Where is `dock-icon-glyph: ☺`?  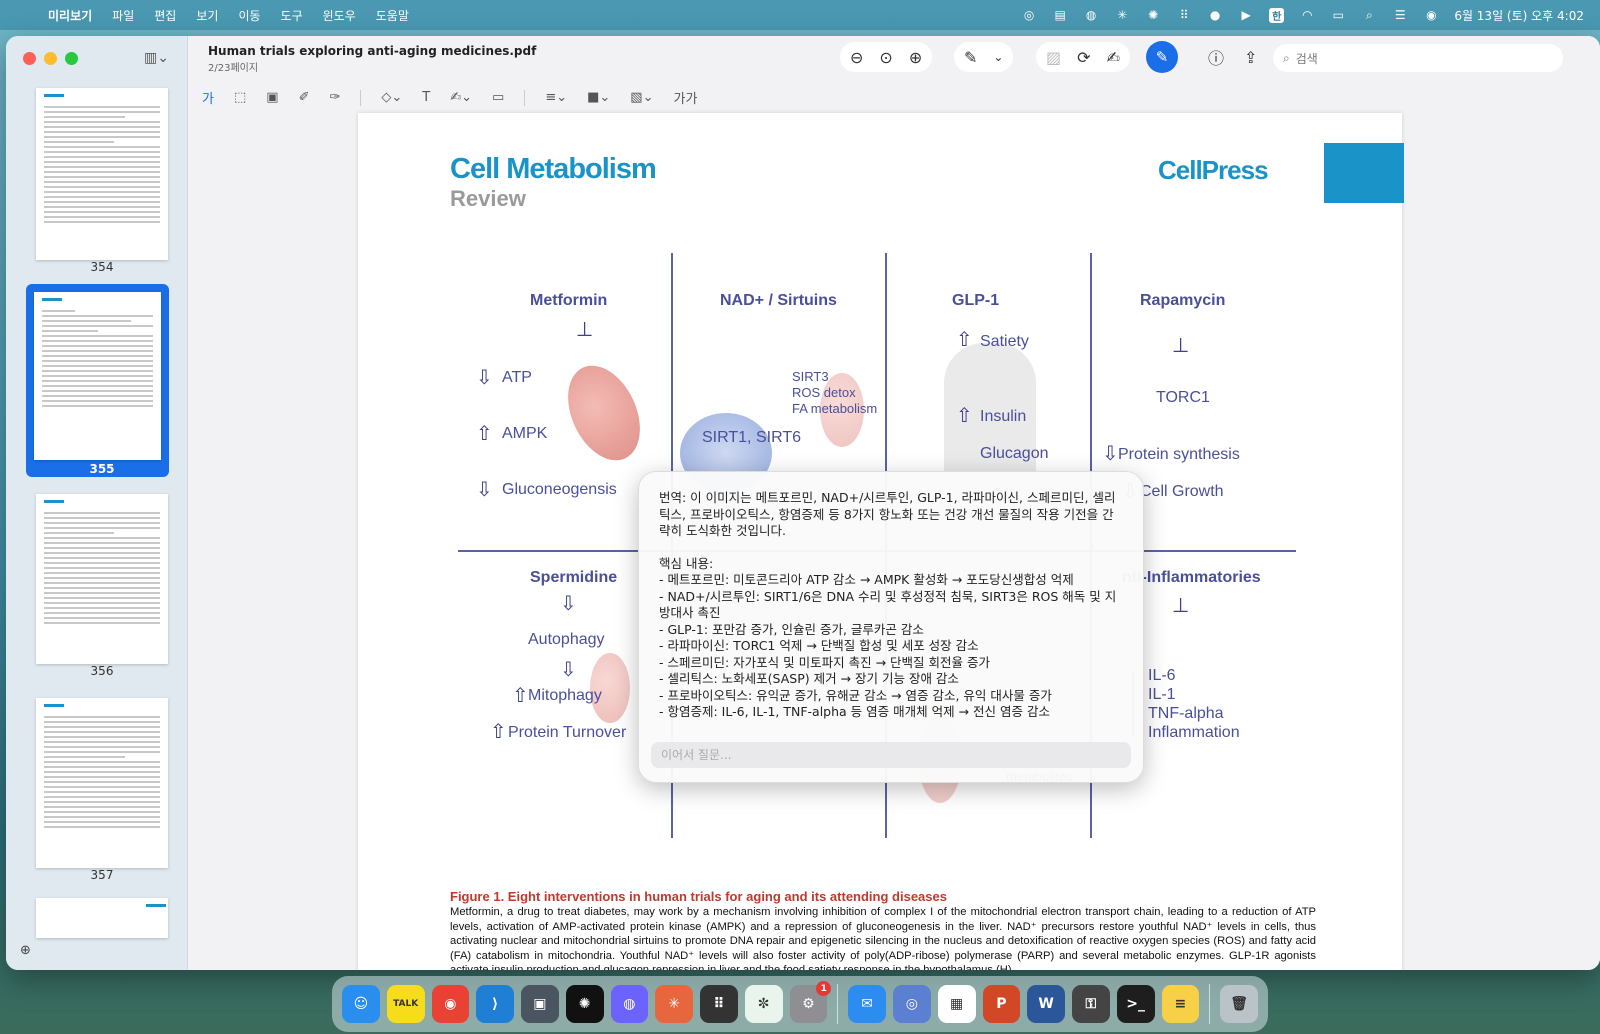
dock-icon-glyph: ☺ is located at coordinates (361, 1004).